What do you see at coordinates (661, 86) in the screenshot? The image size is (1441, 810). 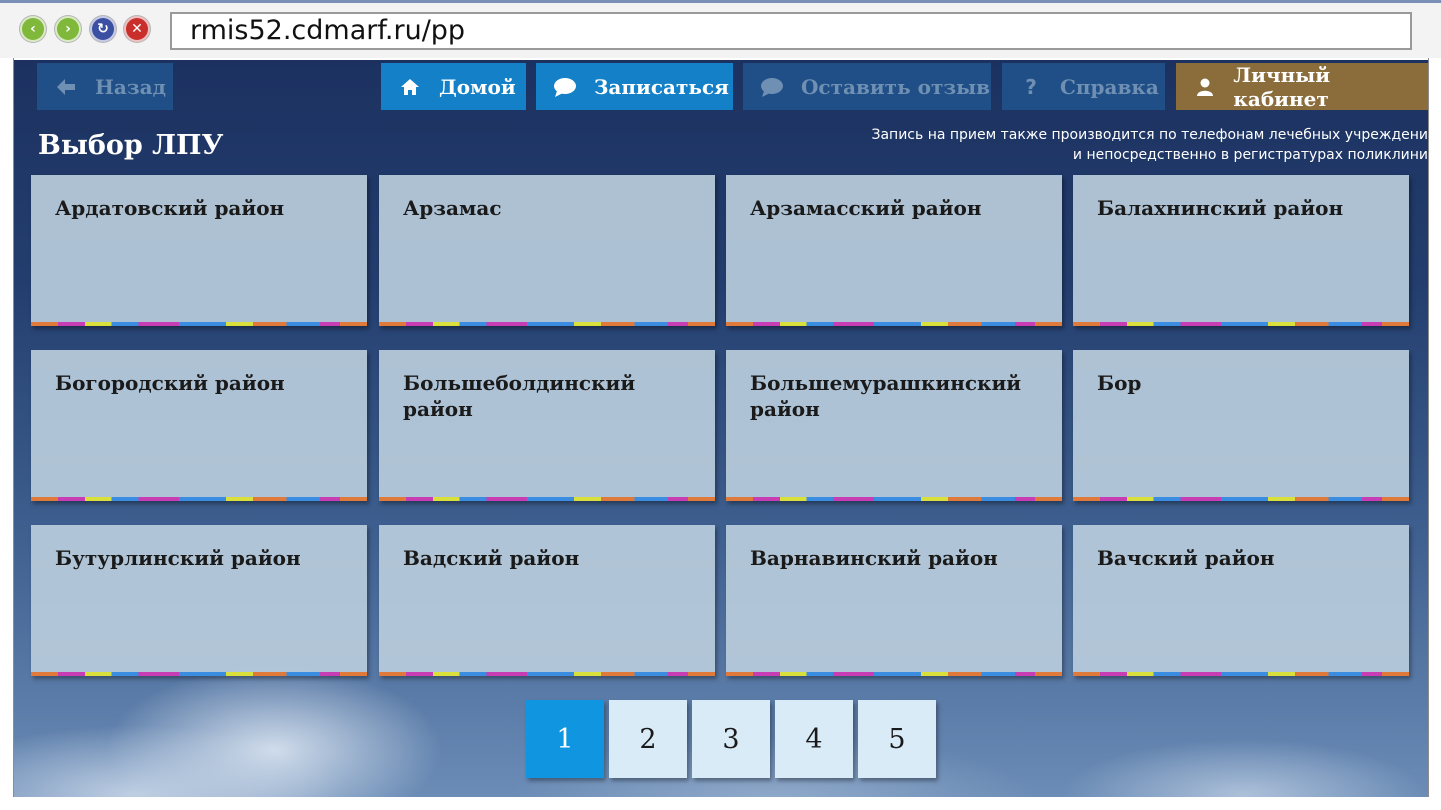 I see `book-appointment-label: Записаться` at bounding box center [661, 86].